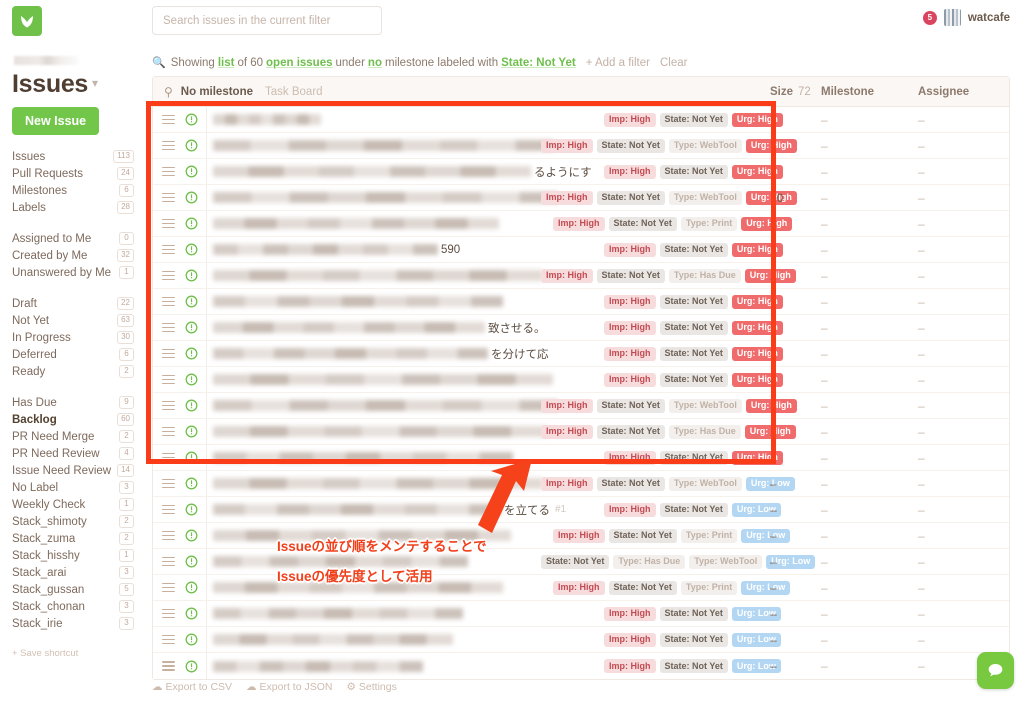  What do you see at coordinates (581, 120) in the screenshot?
I see `table-row: Imp: High State: Not Yet Urg: High 7 – –` at bounding box center [581, 120].